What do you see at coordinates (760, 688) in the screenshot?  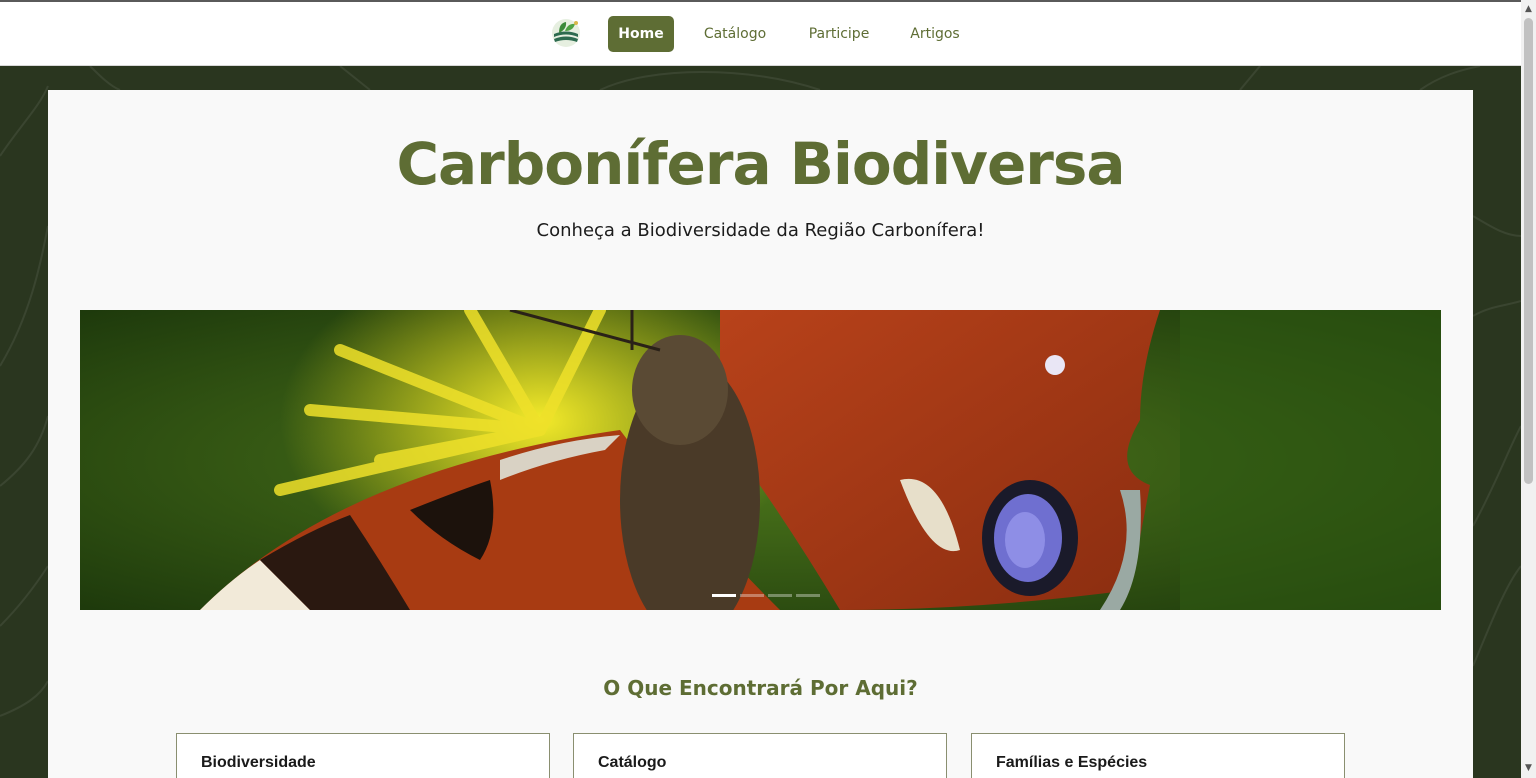 I see `section-title: O Que Encontrará Por Aqui?` at bounding box center [760, 688].